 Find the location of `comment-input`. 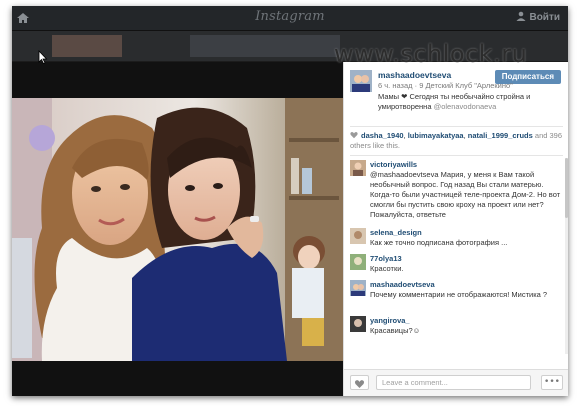

comment-input is located at coordinates (453, 382).